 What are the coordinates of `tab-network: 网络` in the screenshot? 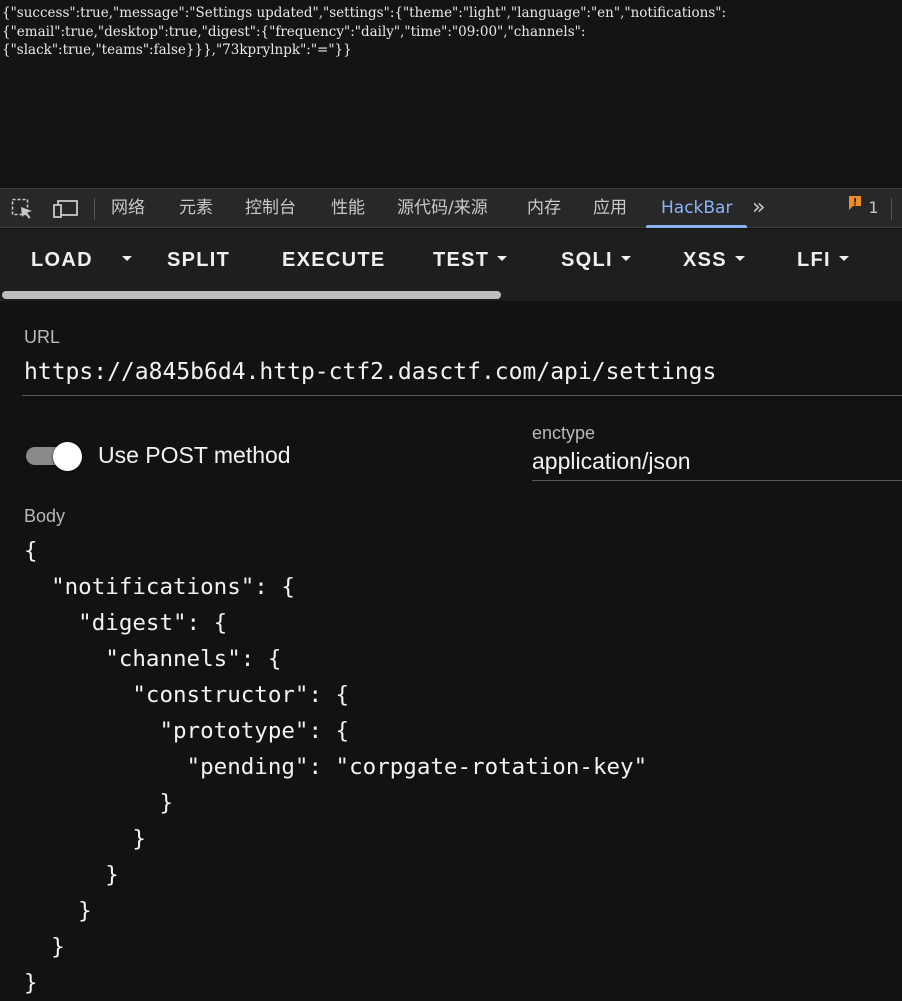 It's located at (128, 208).